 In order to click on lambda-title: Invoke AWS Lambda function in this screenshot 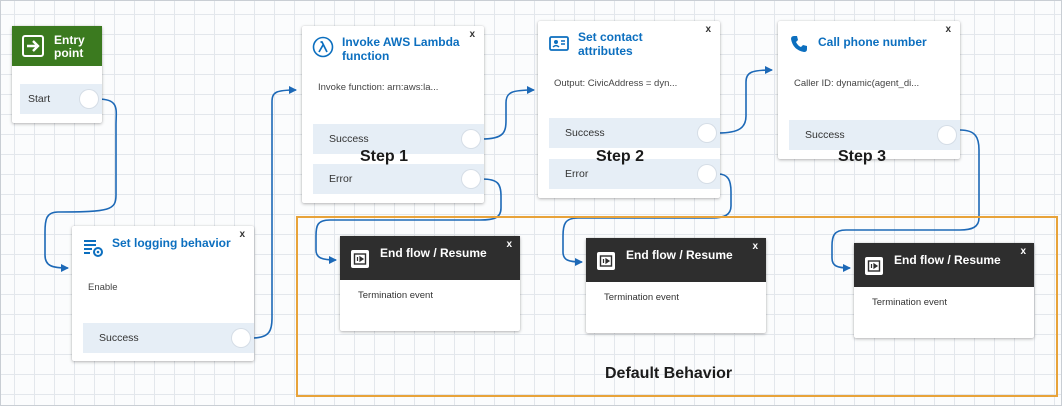, I will do `click(401, 49)`.